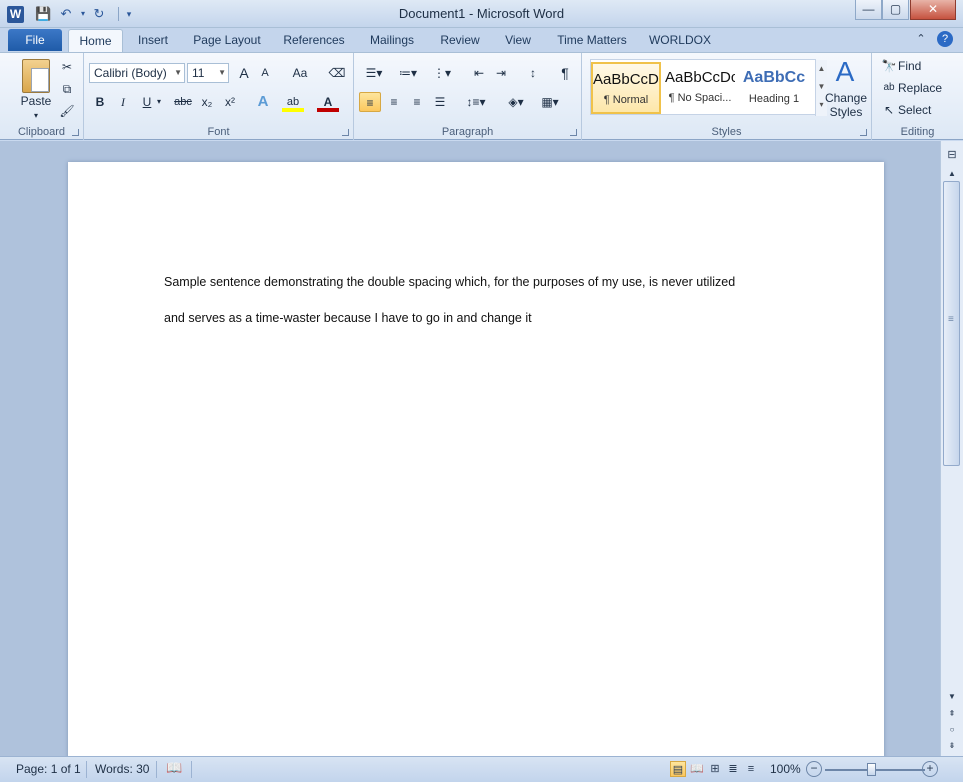  I want to click on multilevel-list-icon: ⋮▾, so click(442, 73).